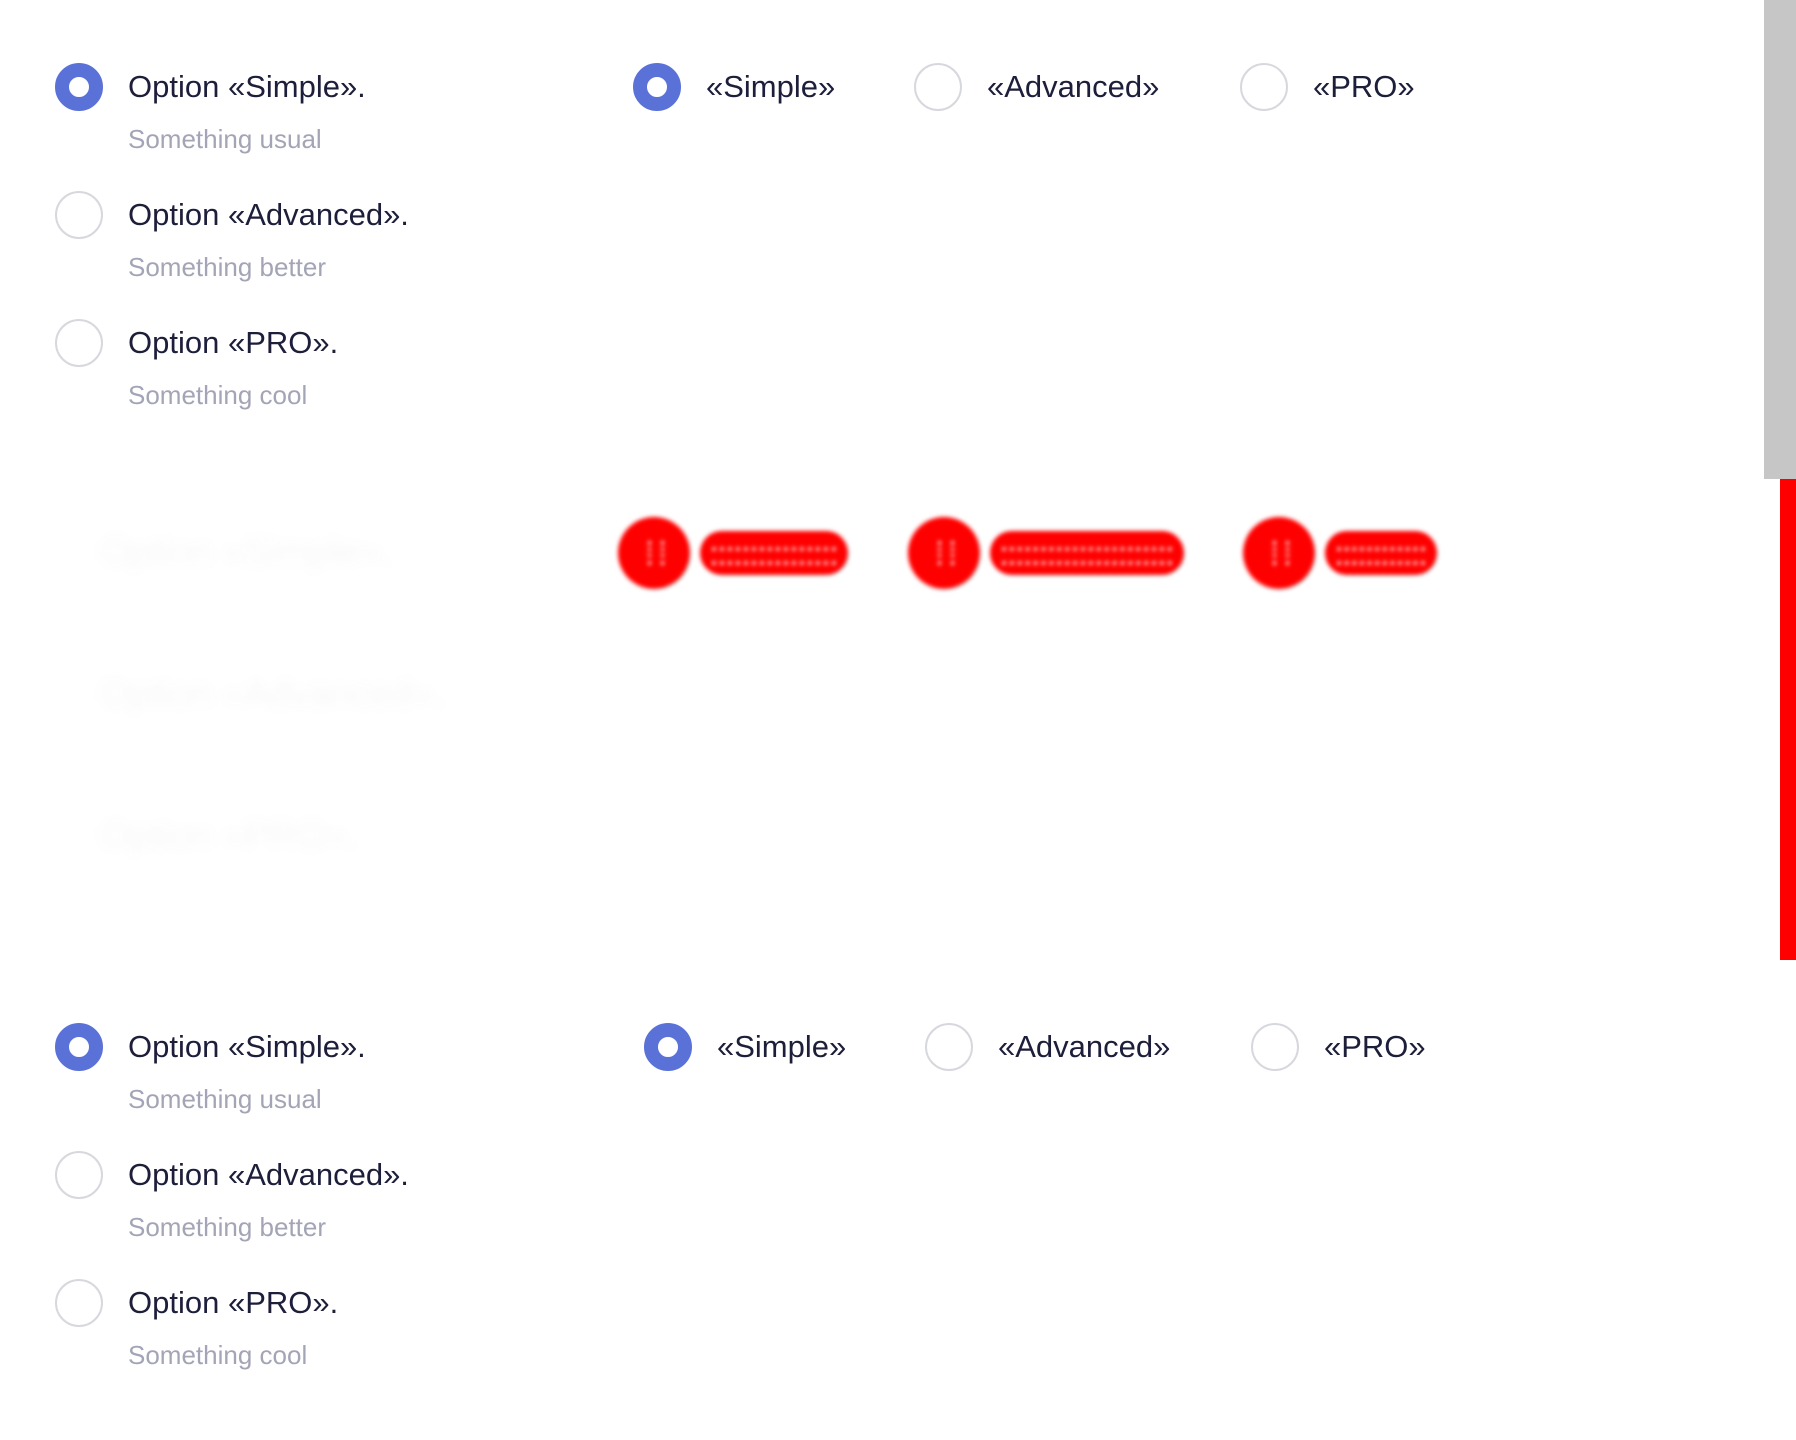 Image resolution: width=1796 pixels, height=1440 pixels. What do you see at coordinates (1788, 719) in the screenshot?
I see `scrollbar-thumb` at bounding box center [1788, 719].